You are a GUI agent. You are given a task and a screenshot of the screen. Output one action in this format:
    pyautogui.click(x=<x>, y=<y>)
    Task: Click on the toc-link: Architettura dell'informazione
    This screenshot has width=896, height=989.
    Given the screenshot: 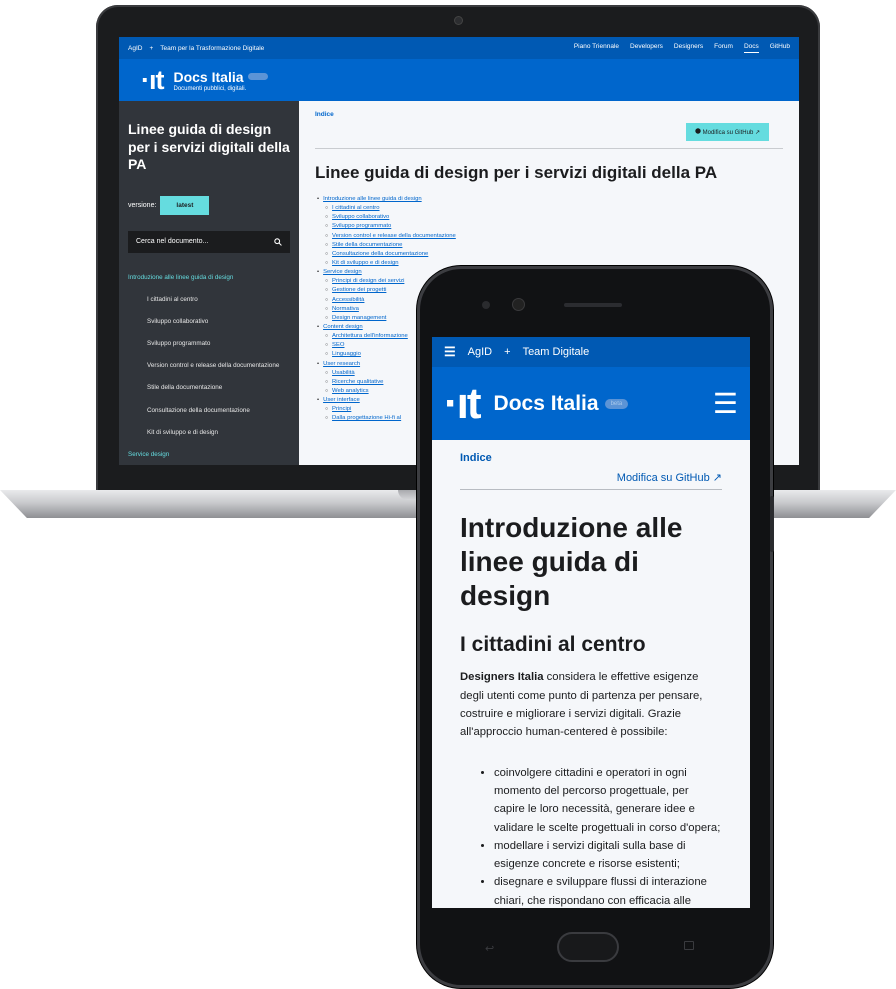 What is the action you would take?
    pyautogui.click(x=370, y=336)
    